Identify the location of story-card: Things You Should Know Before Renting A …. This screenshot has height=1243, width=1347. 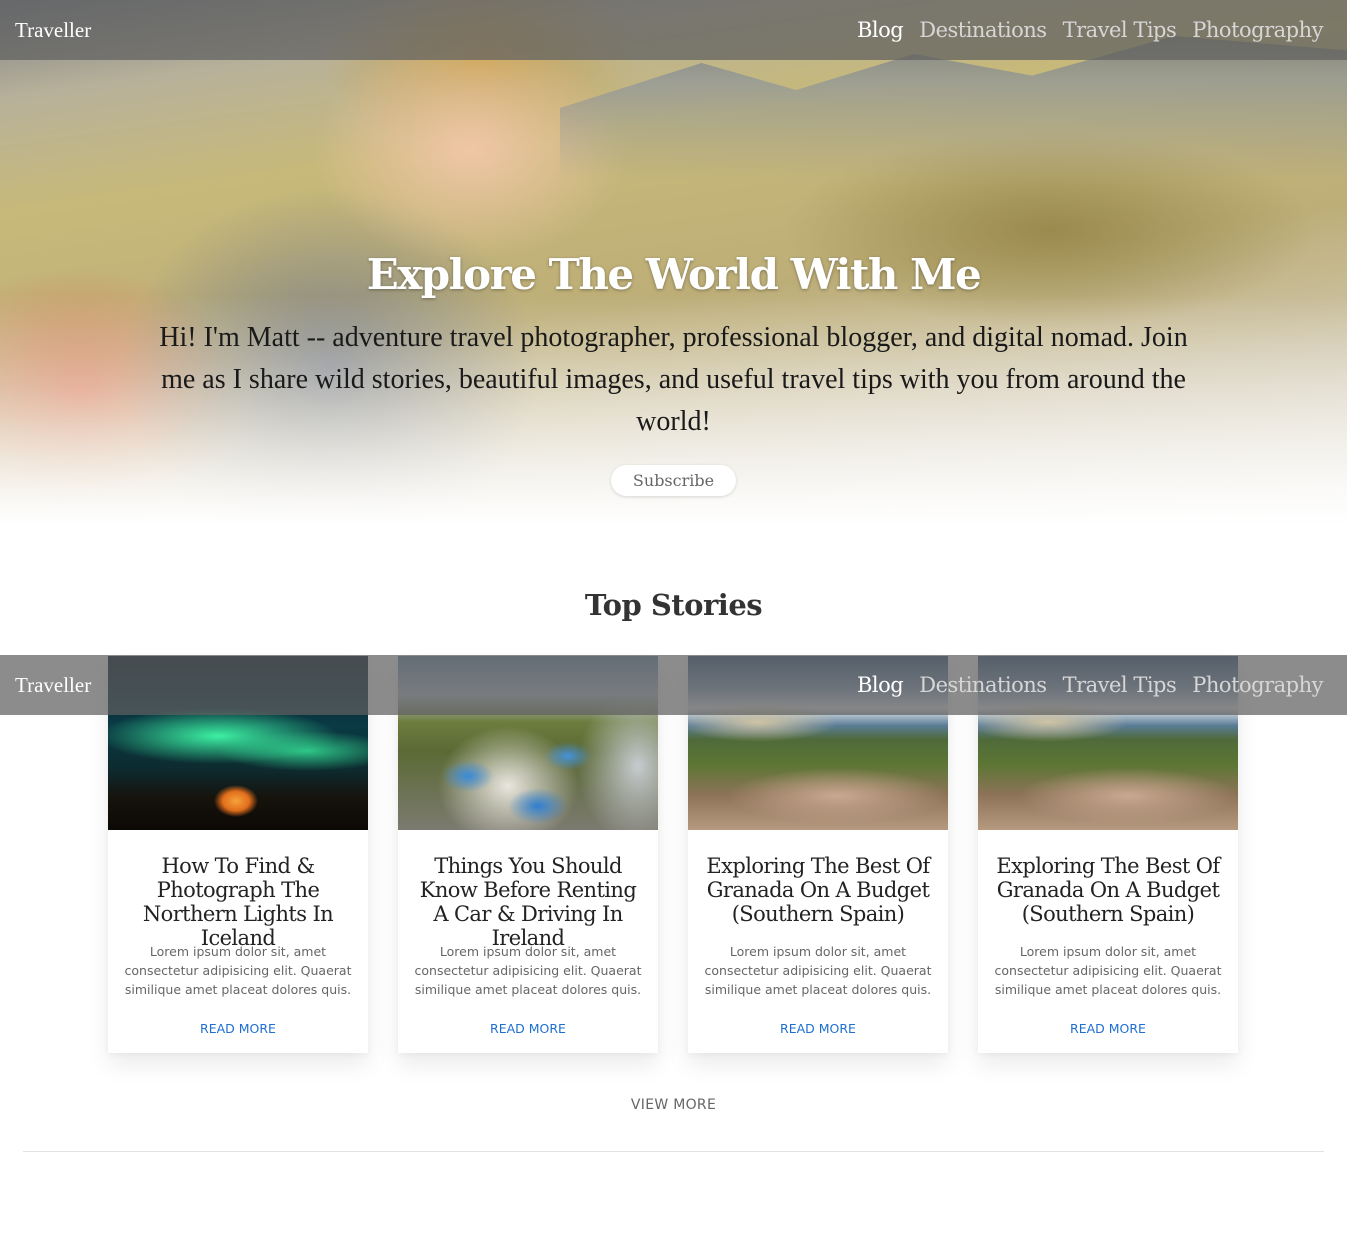
(528, 854).